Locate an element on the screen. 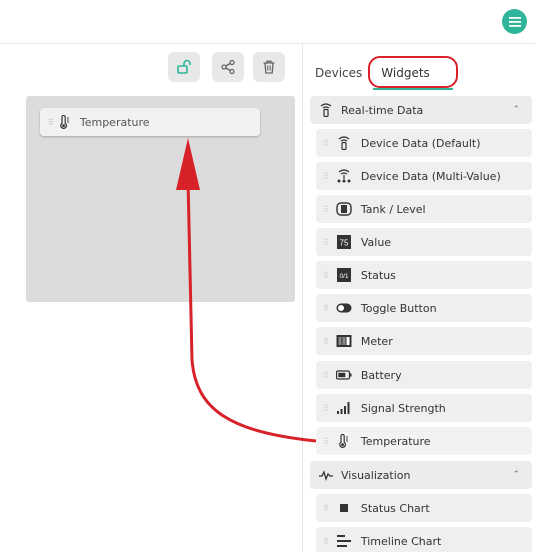 Image resolution: width=535 pixels, height=552 pixels. widget-label: Timeline Chart is located at coordinates (401, 541).